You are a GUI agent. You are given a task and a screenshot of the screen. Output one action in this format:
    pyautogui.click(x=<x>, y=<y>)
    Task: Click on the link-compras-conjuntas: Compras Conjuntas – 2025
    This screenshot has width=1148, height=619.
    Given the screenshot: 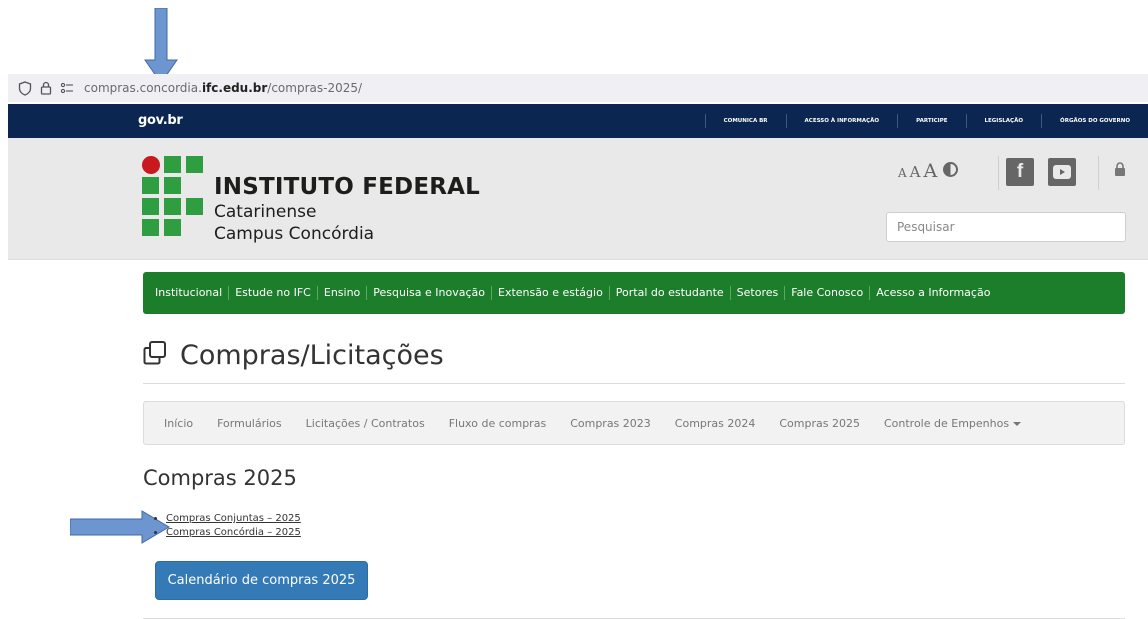 What is the action you would take?
    pyautogui.click(x=233, y=518)
    